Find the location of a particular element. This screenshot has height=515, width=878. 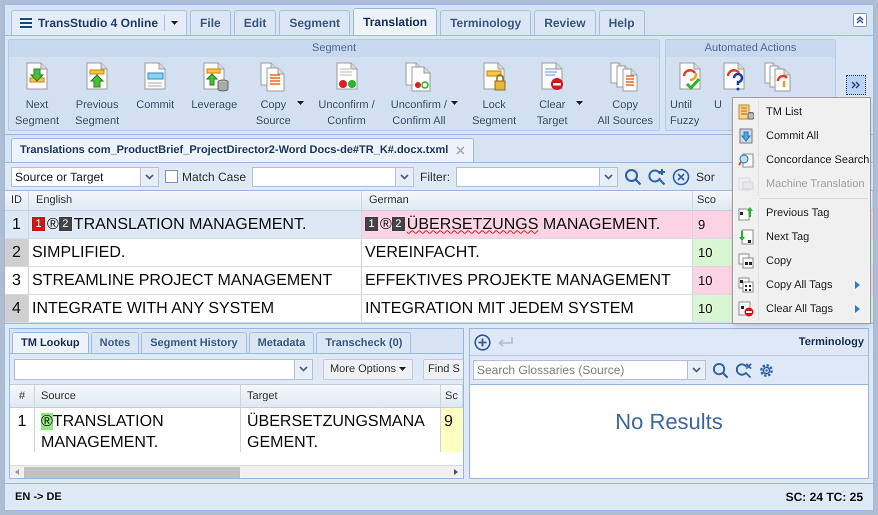

table-cell: 1 ® 2 ÜBERSETZUNGS MANAGEMENT. is located at coordinates (527, 224).